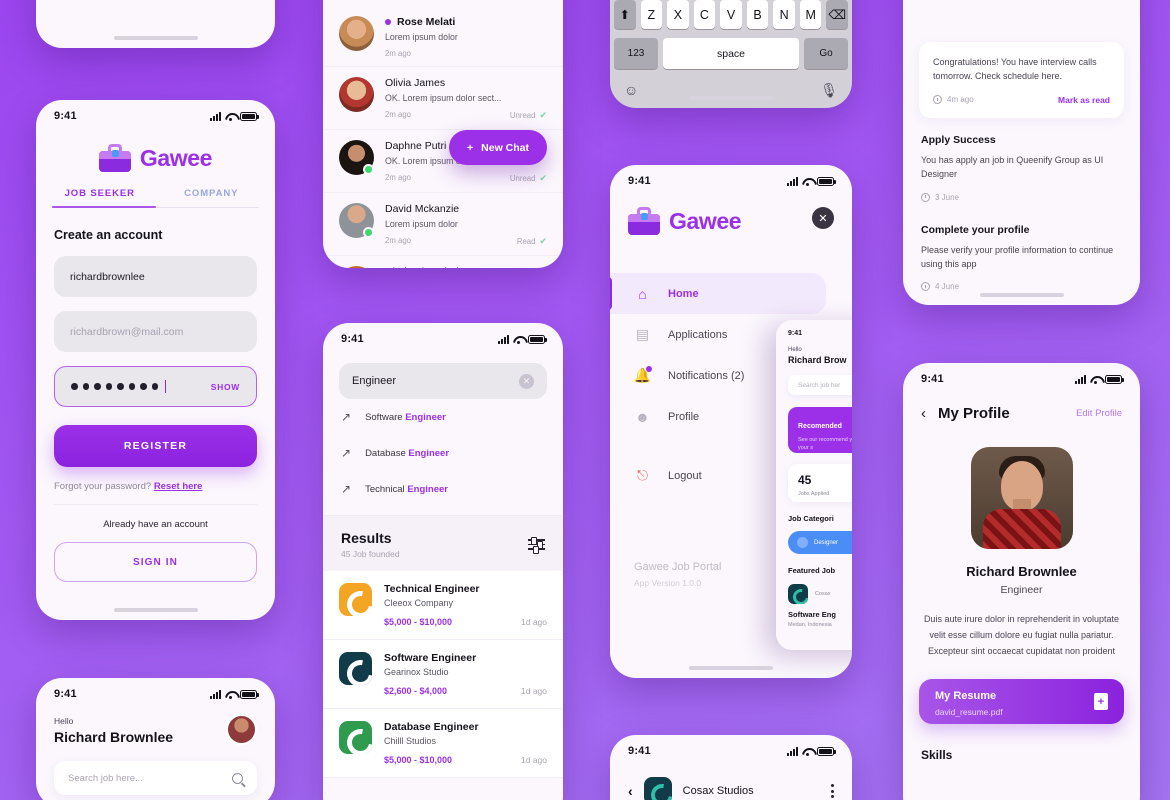 The width and height of the screenshot is (1170, 800). What do you see at coordinates (636, 53) in the screenshot?
I see `numeric-key: 123` at bounding box center [636, 53].